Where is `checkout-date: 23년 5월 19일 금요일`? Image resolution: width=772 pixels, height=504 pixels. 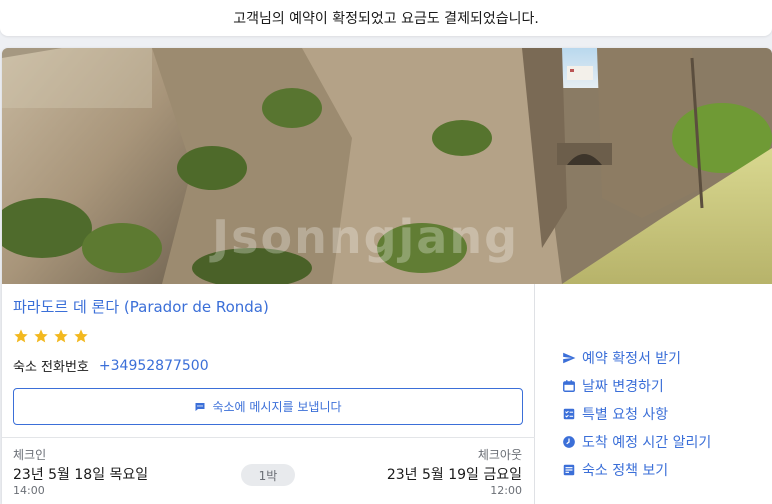
checkout-date: 23년 5월 19일 금요일 is located at coordinates (454, 475).